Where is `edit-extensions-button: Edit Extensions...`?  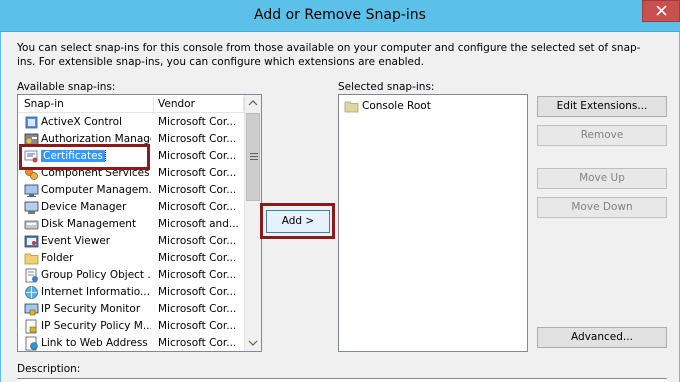
edit-extensions-button: Edit Extensions... is located at coordinates (602, 106).